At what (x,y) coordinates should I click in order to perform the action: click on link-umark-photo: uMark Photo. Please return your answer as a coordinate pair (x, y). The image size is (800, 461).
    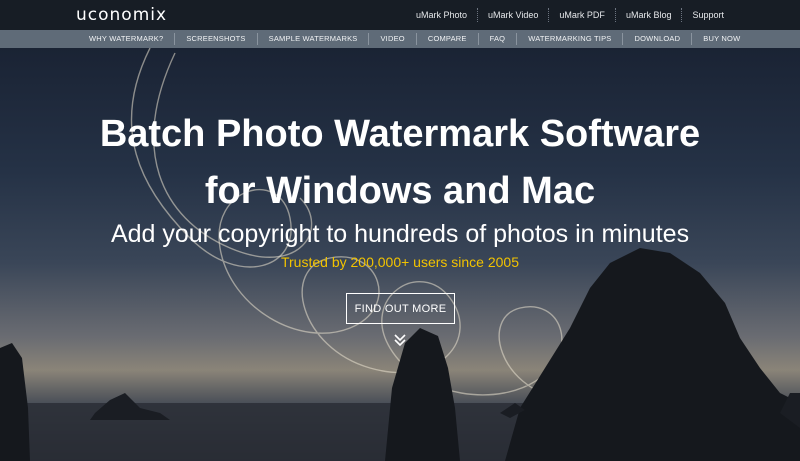
    Looking at the image, I should click on (442, 15).